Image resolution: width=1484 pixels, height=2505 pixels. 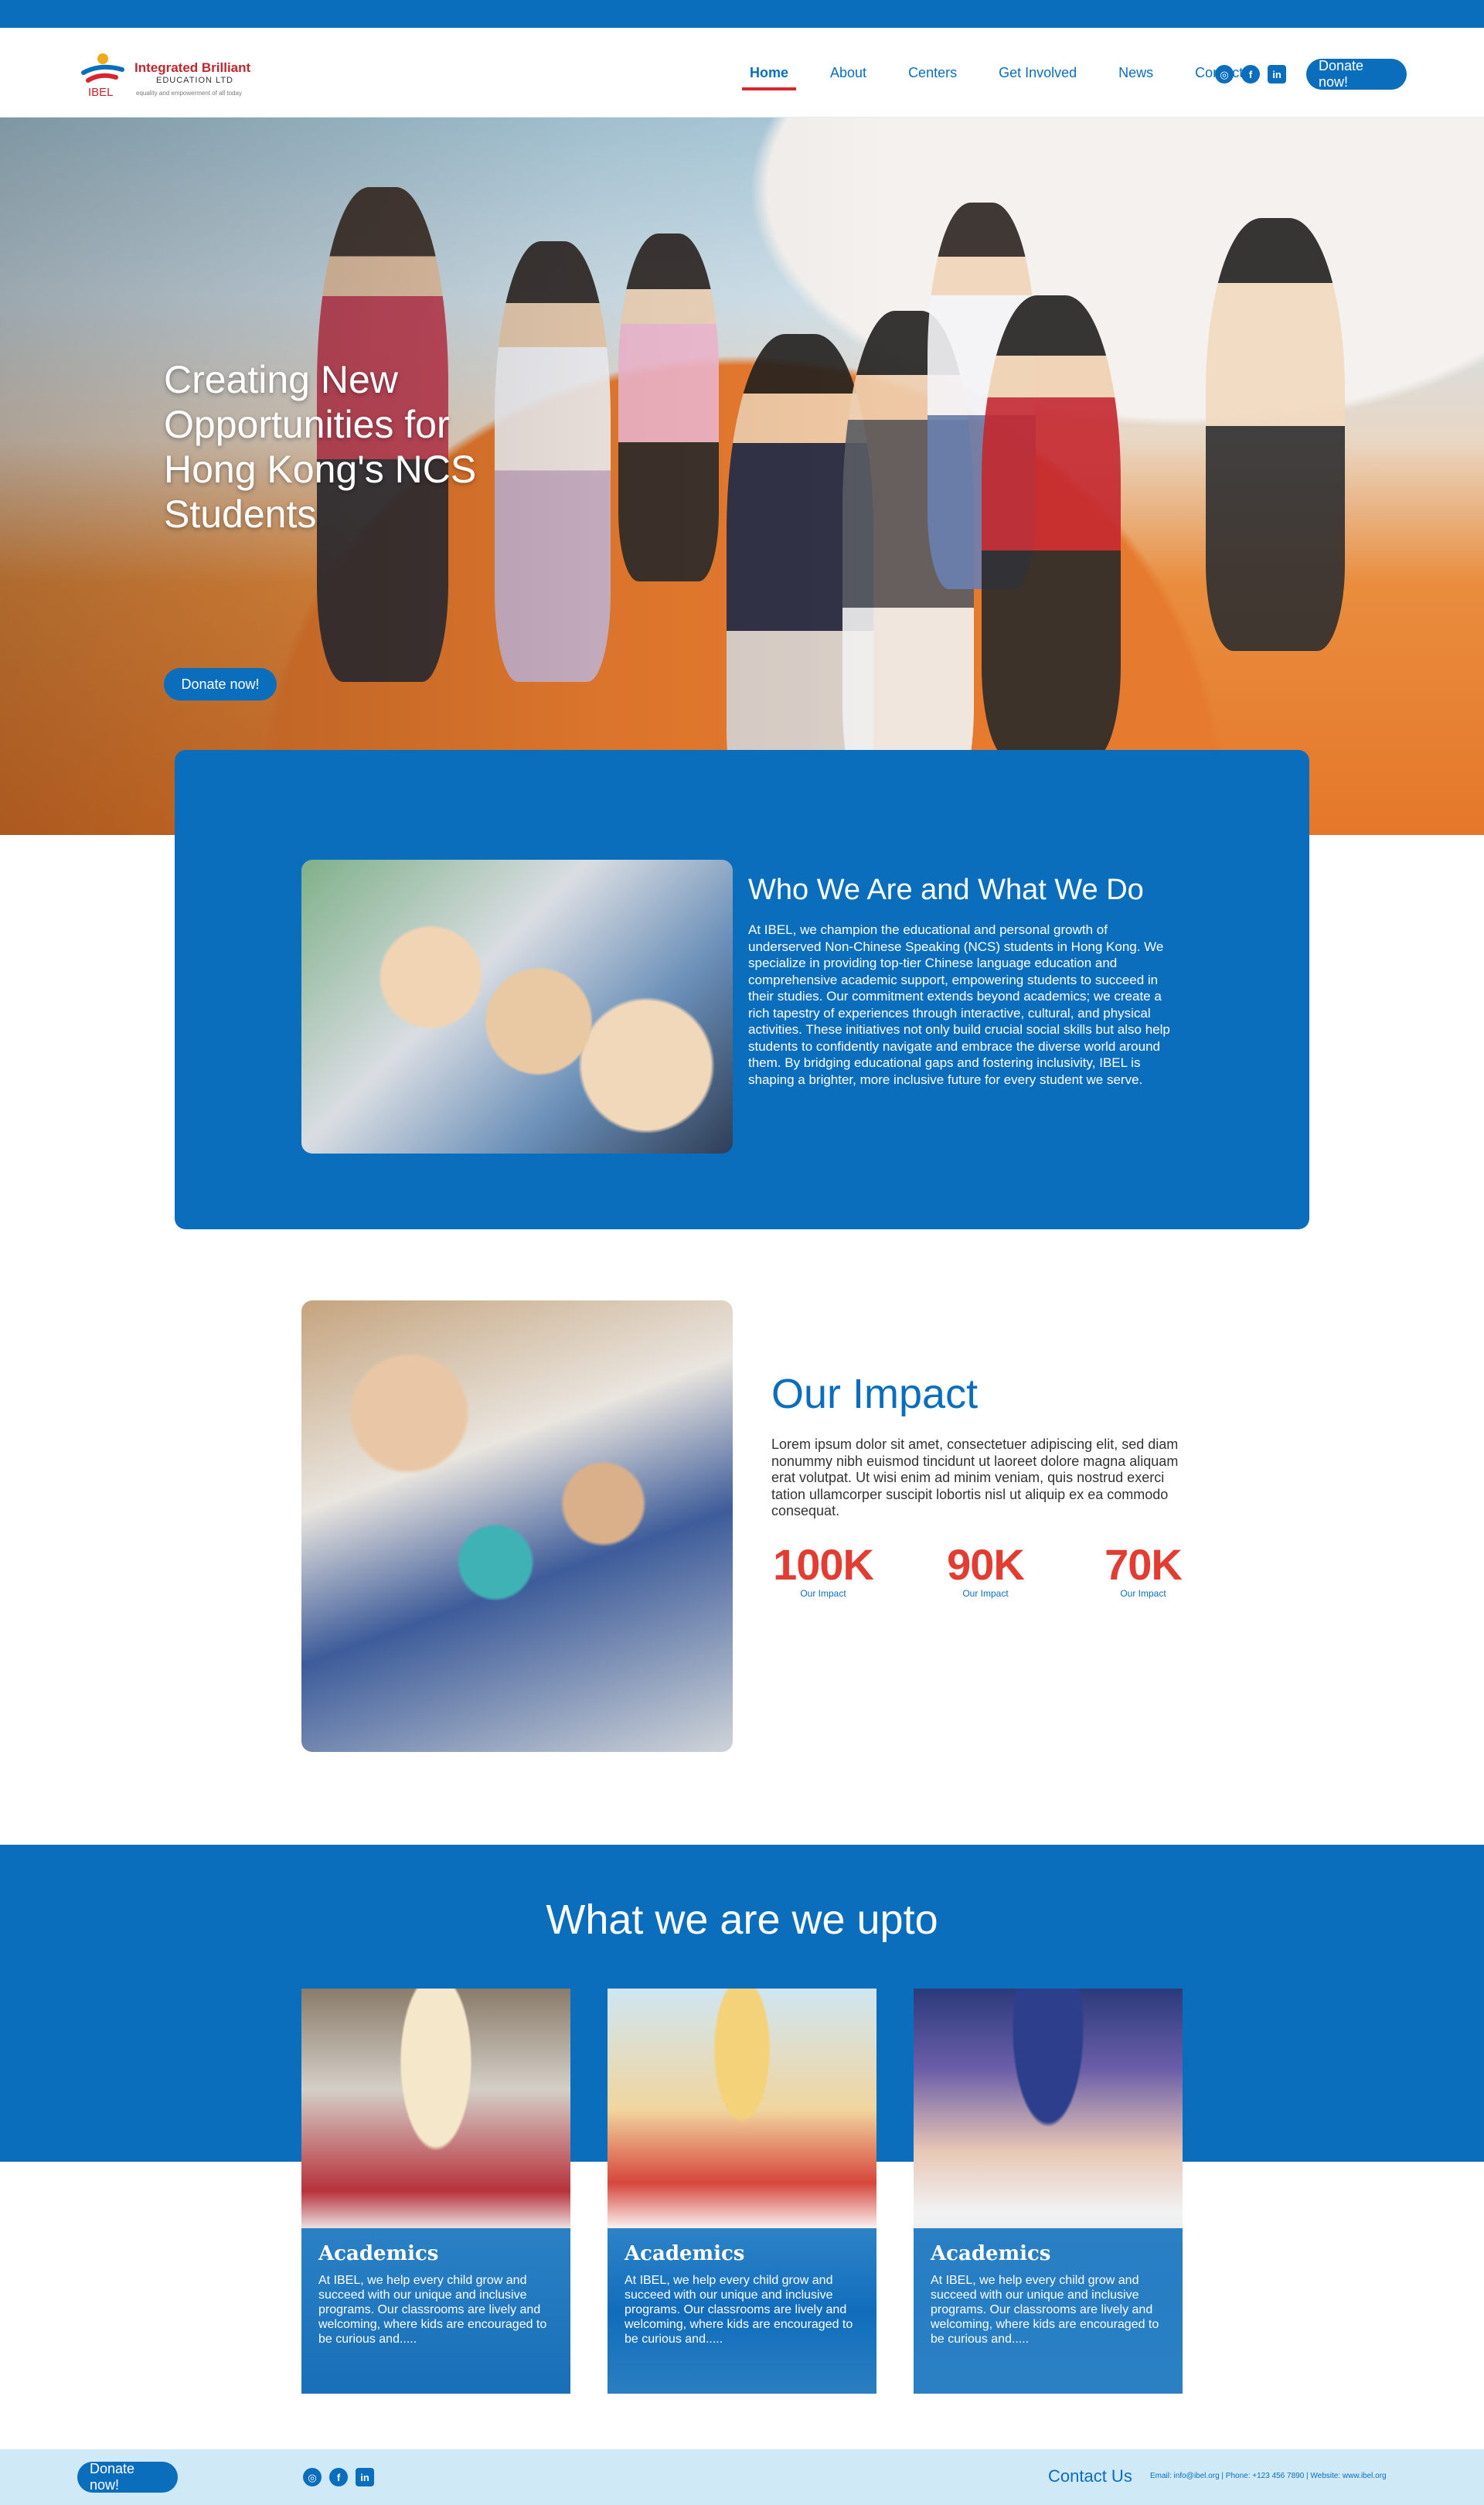 What do you see at coordinates (192, 67) in the screenshot?
I see `logo-name-line1: Integrated Brilliant` at bounding box center [192, 67].